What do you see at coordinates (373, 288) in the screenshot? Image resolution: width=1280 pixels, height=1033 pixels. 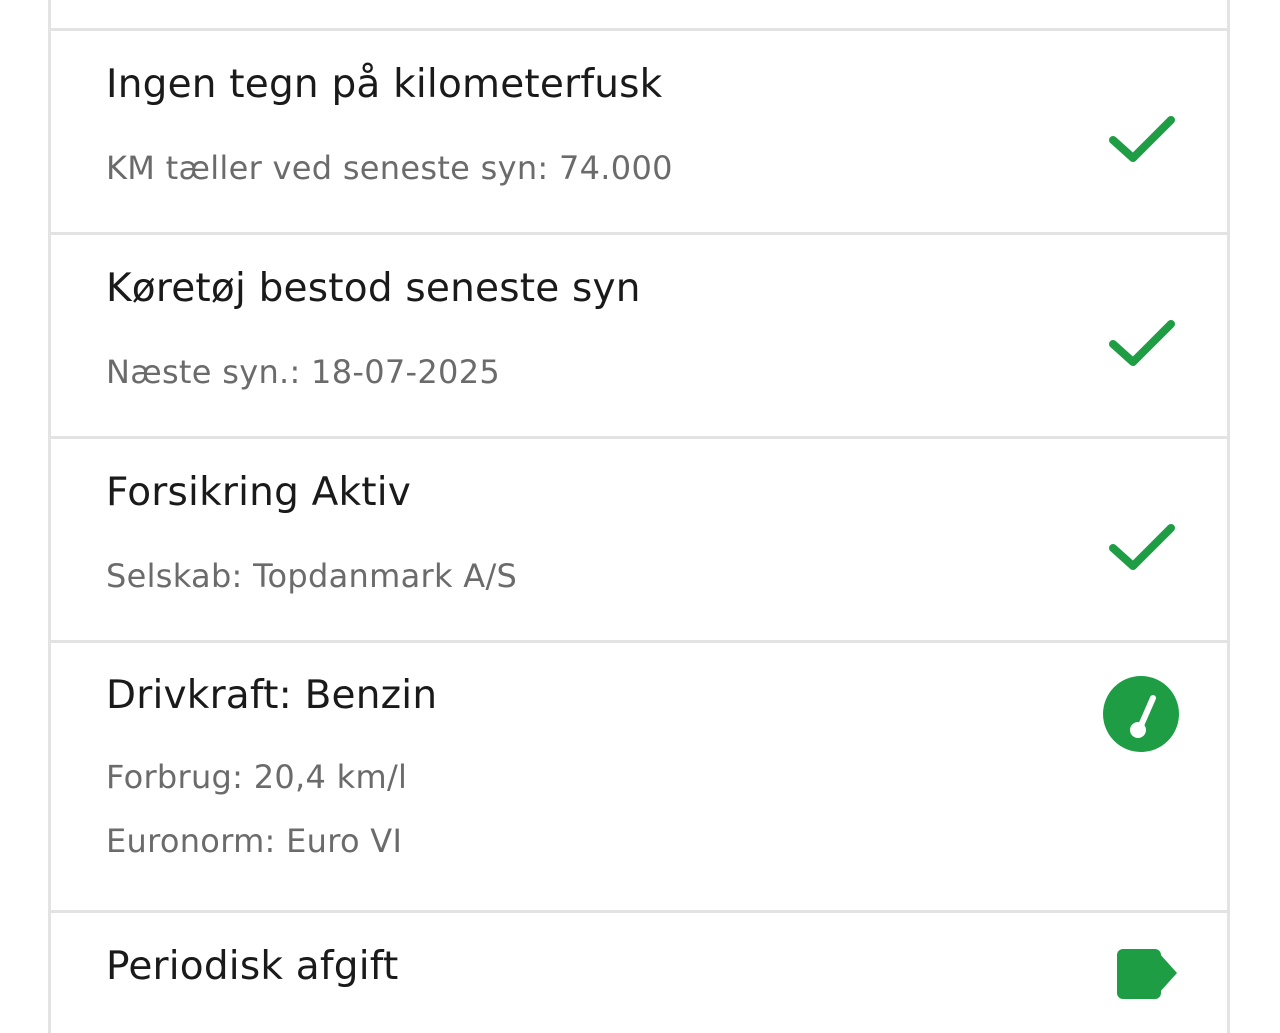 I see `item-title: Køretøj bestod seneste syn` at bounding box center [373, 288].